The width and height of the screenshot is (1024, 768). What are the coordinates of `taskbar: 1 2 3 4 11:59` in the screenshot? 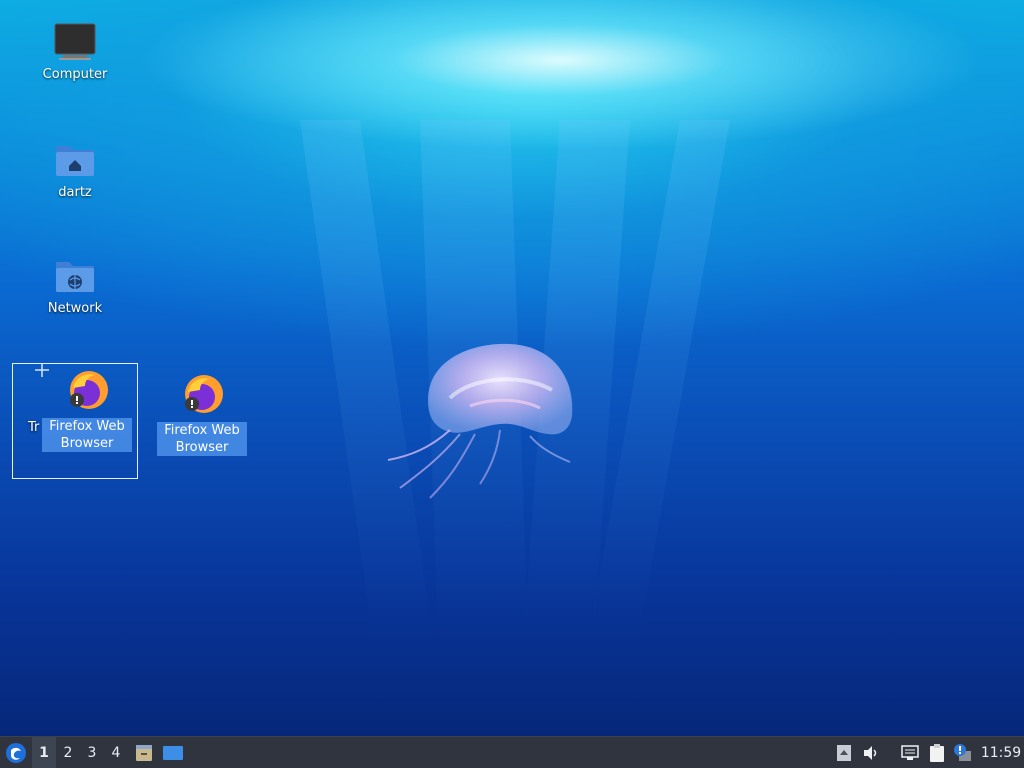 It's located at (512, 752).